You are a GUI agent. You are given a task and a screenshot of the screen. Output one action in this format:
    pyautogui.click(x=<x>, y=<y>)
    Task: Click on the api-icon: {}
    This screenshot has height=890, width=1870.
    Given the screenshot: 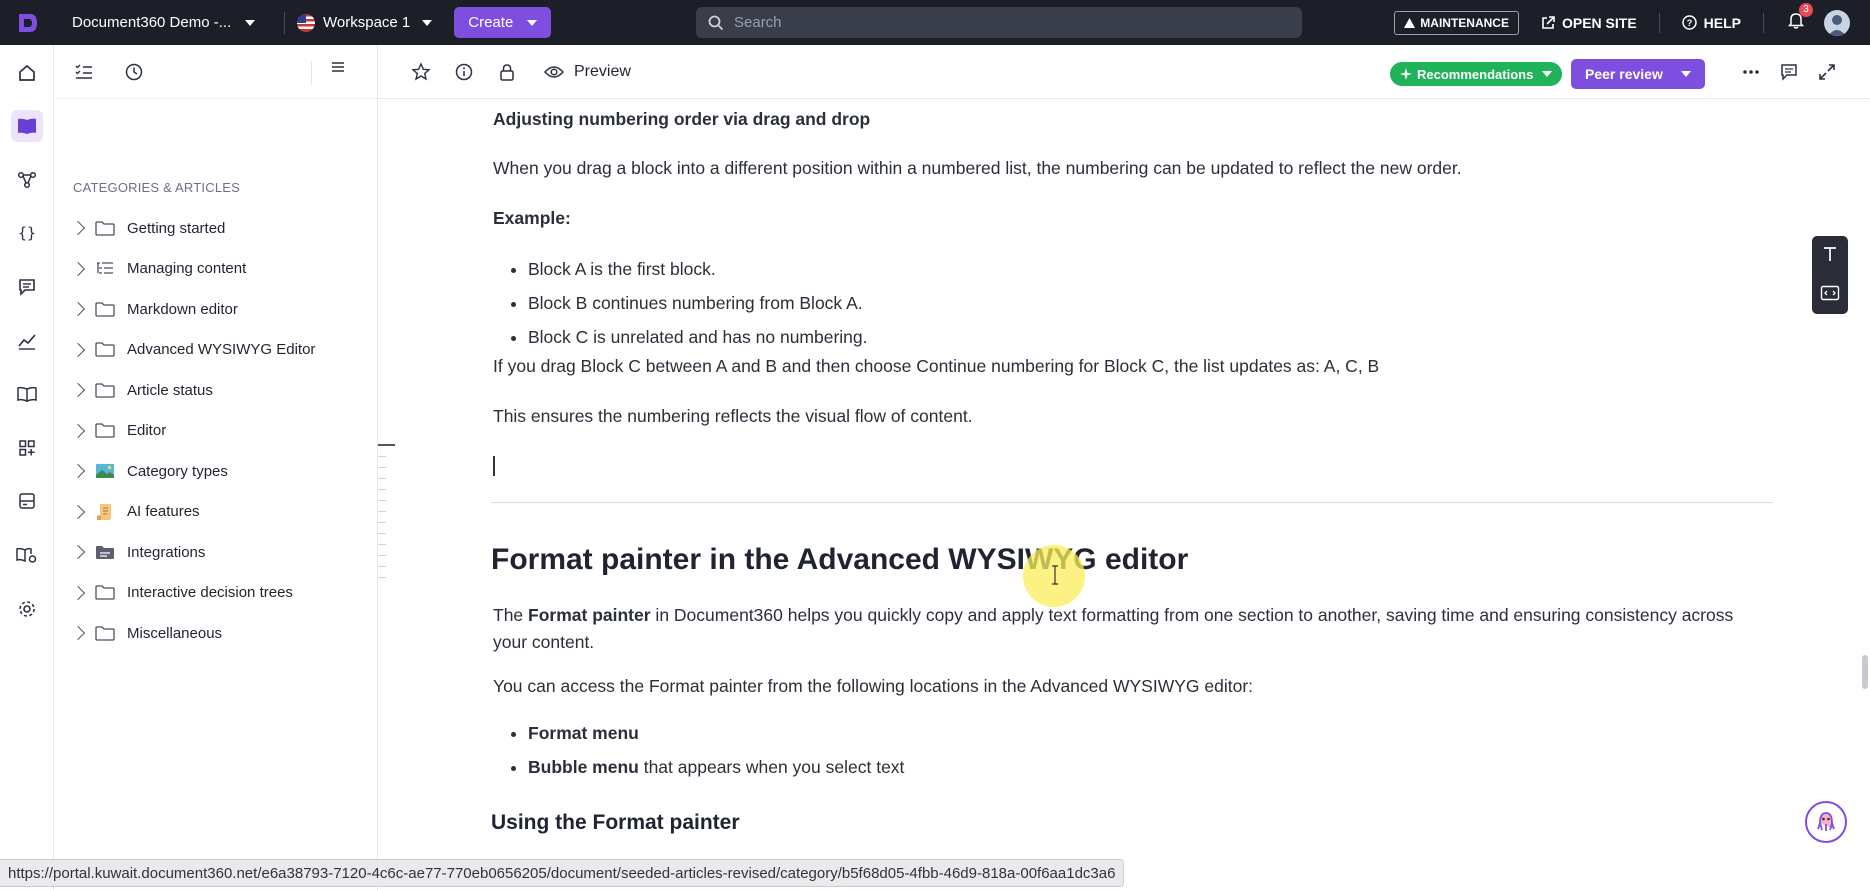 What is the action you would take?
    pyautogui.click(x=27, y=233)
    